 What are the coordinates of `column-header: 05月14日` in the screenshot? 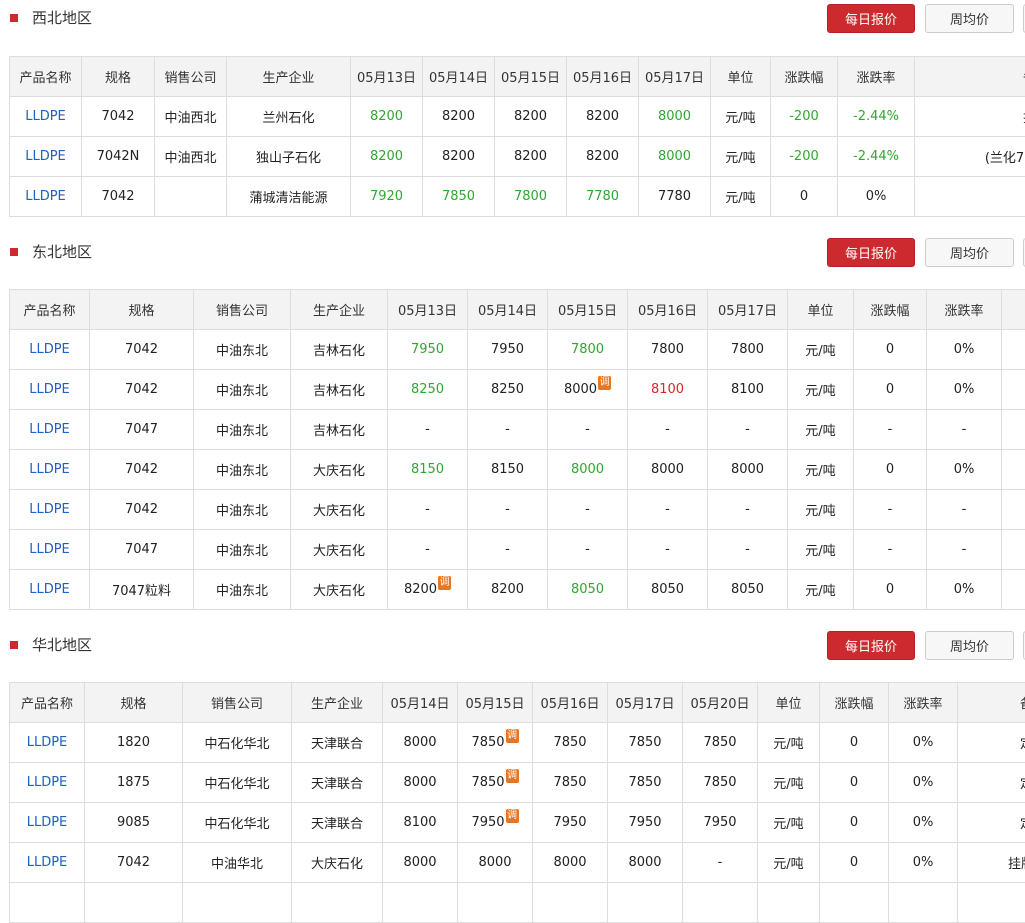 It's located at (459, 77).